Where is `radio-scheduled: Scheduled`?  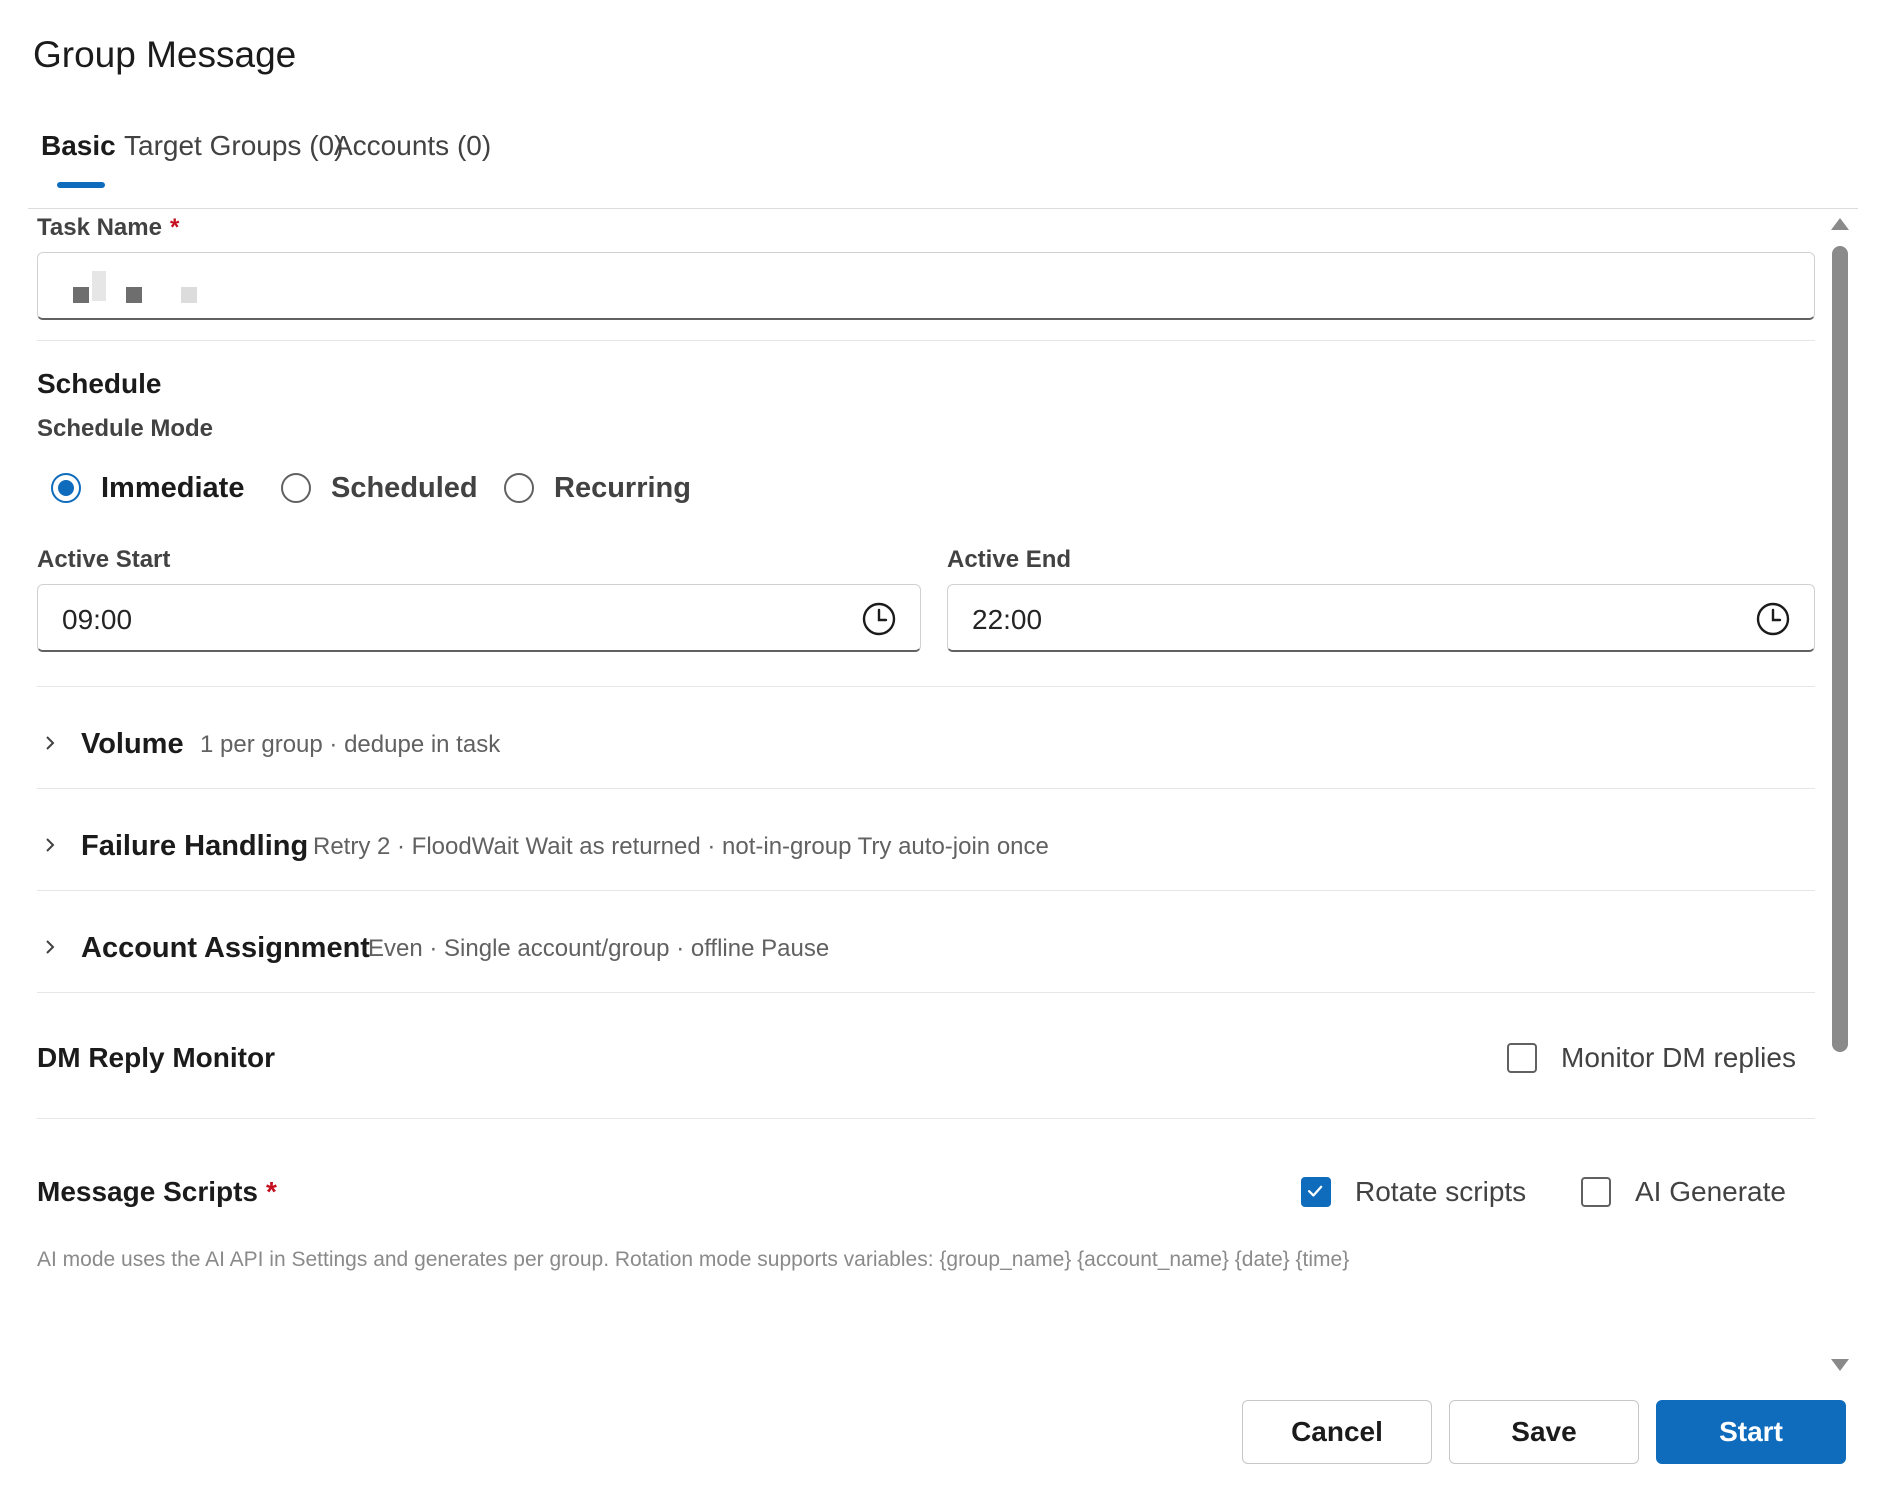 radio-scheduled: Scheduled is located at coordinates (379, 488).